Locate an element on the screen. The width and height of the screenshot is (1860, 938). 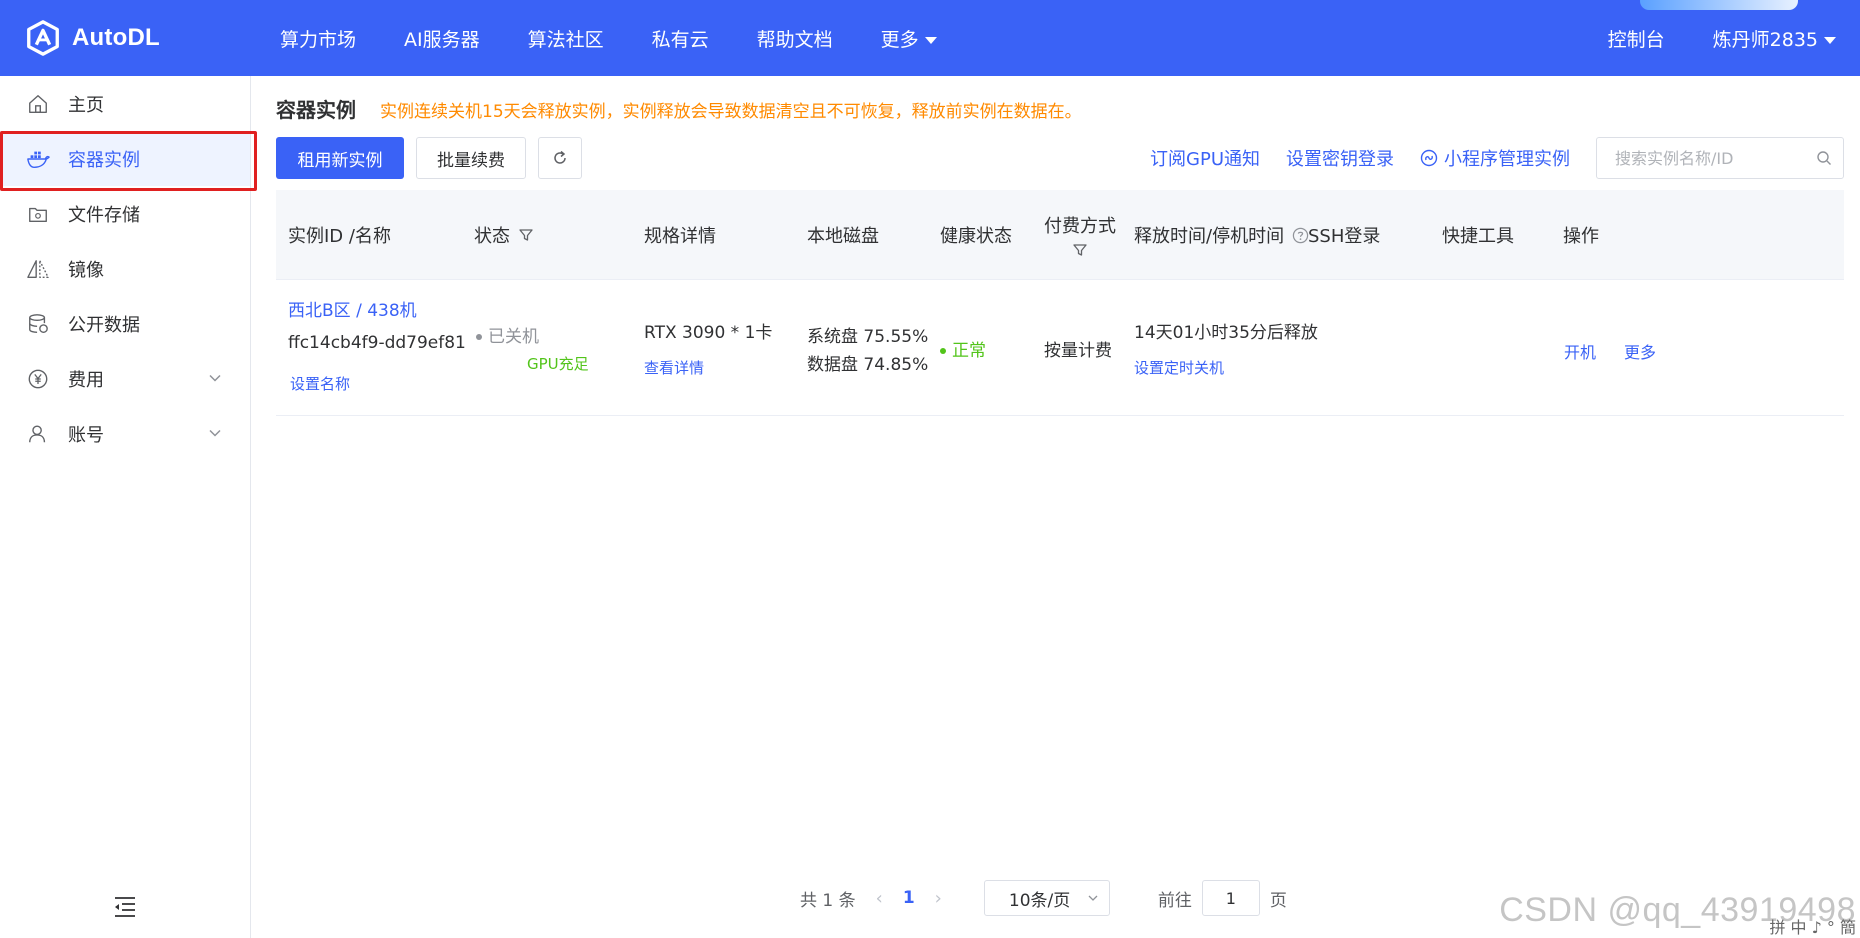
col-header-status: 状态 is located at coordinates (504, 235).